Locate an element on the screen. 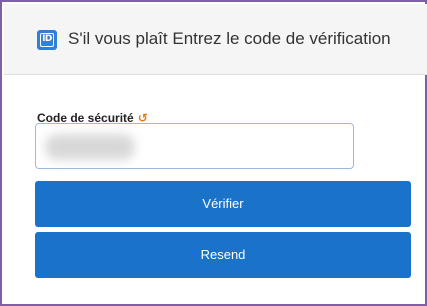 Image resolution: width=427 pixels, height=306 pixels. id-card-icon: ID is located at coordinates (47, 40).